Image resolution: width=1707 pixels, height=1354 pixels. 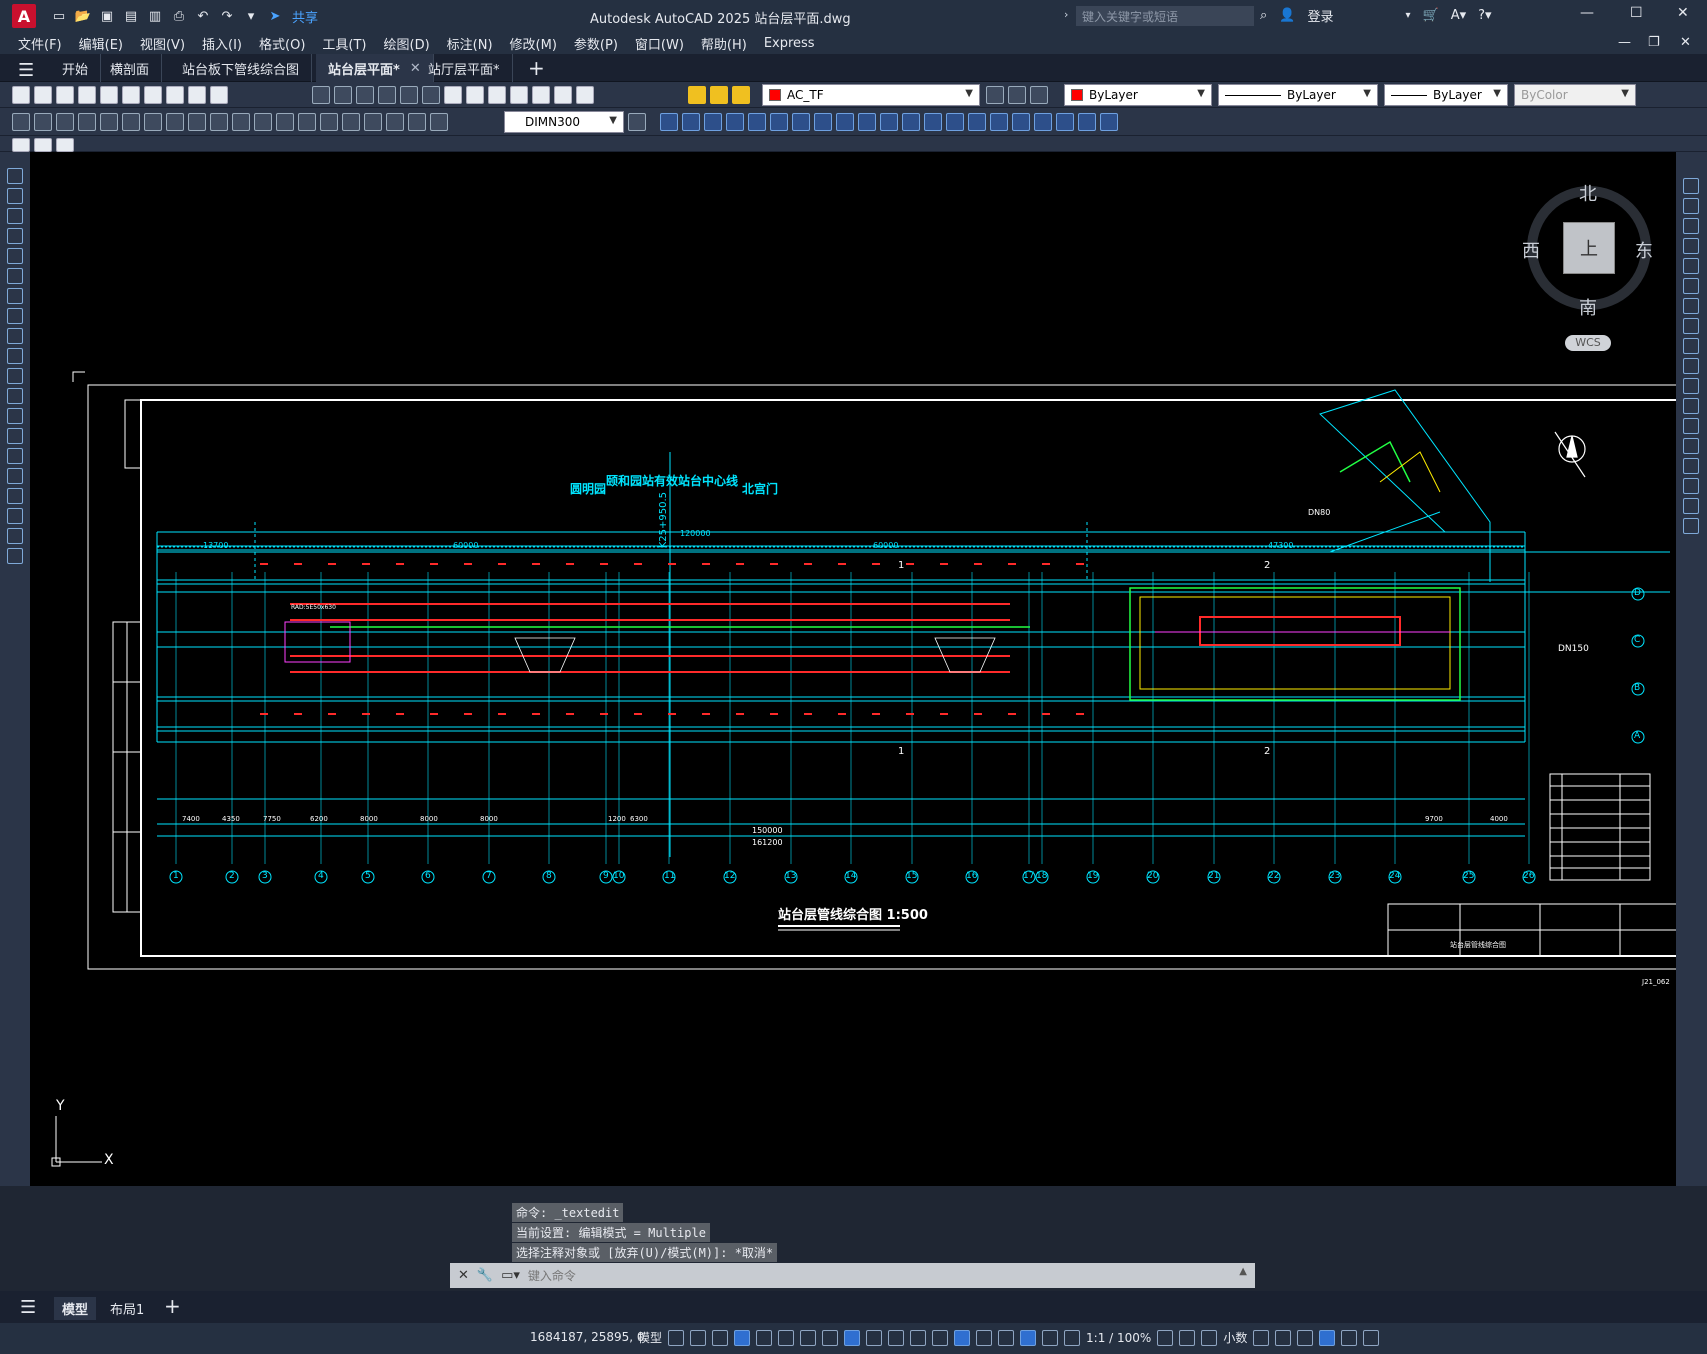 What do you see at coordinates (1066, 14) in the screenshot?
I see `search-arrow-icon: ›` at bounding box center [1066, 14].